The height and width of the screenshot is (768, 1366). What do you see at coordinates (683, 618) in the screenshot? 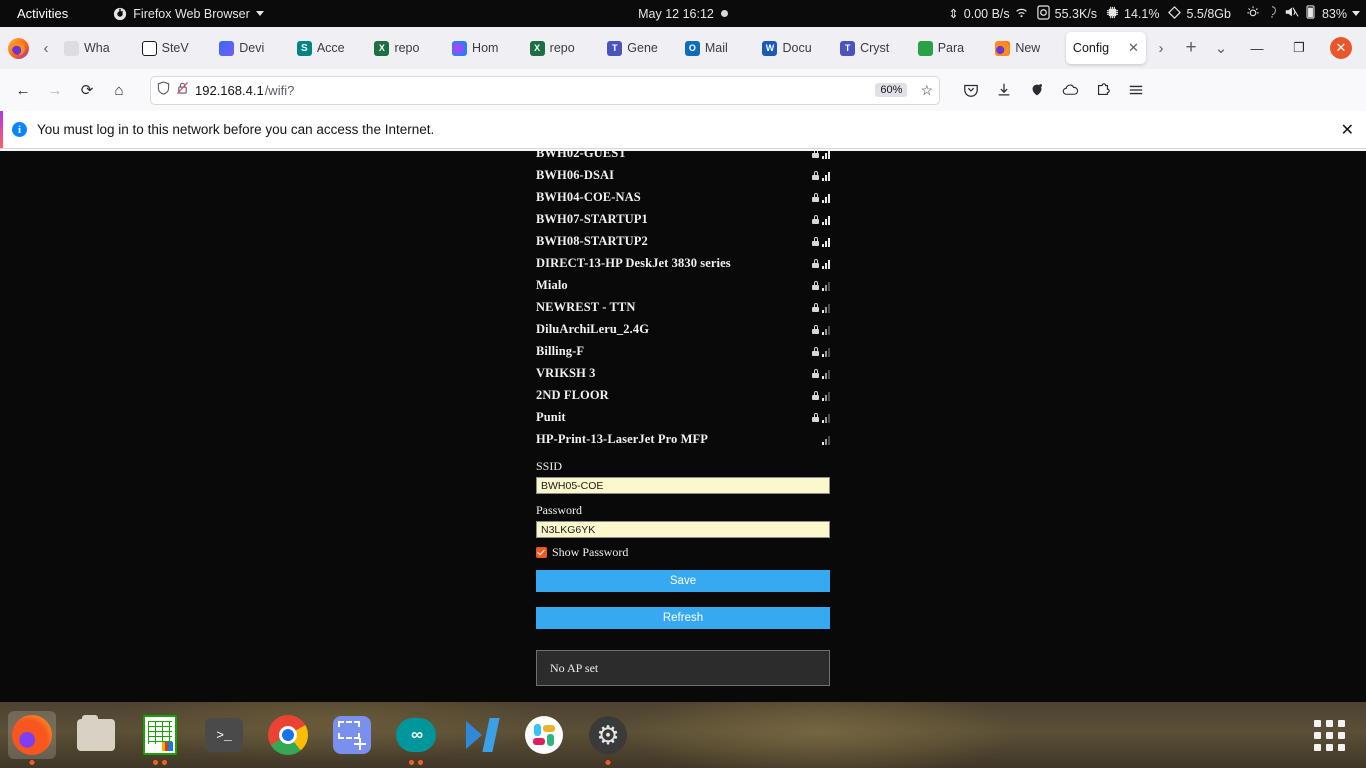
I see `refresh-button: Refresh` at bounding box center [683, 618].